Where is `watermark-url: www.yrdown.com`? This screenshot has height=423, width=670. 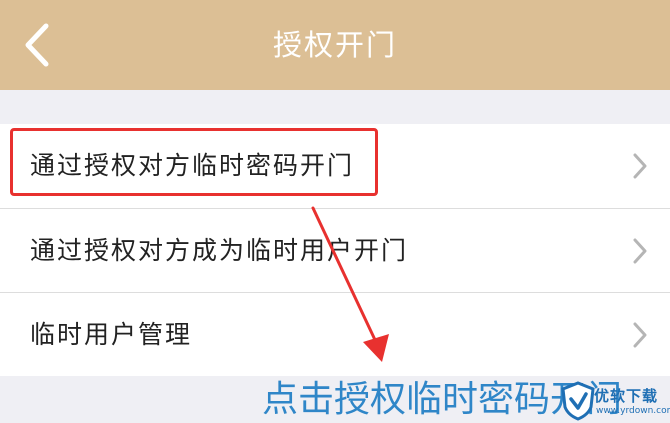 watermark-url: www.yrdown.com is located at coordinates (633, 411).